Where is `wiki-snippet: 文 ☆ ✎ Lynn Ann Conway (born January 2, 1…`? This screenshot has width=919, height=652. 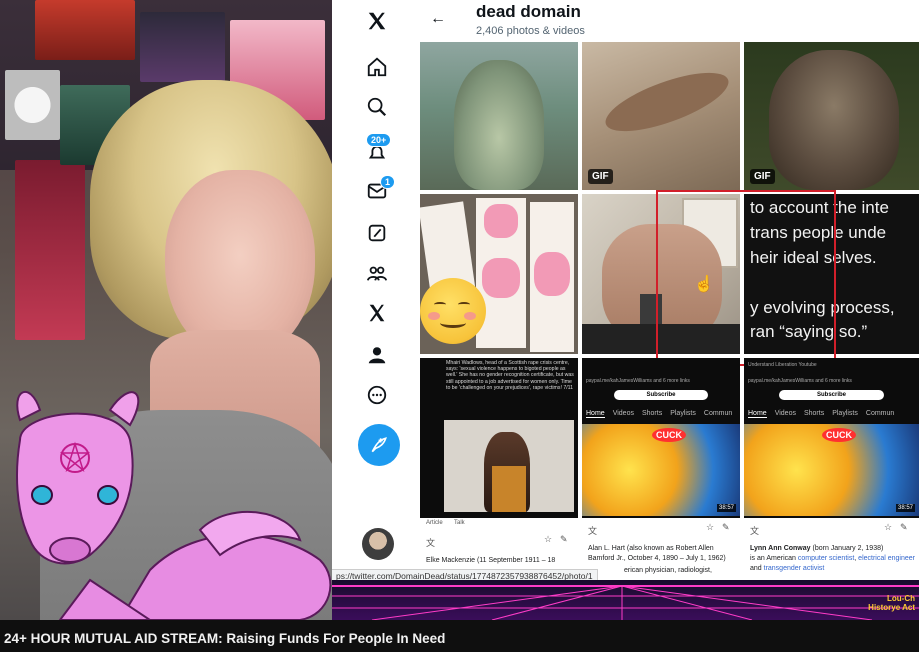
wiki-snippet: 文 ☆ ✎ Lynn Ann Conway (born January 2, 1… is located at coordinates (831, 550).